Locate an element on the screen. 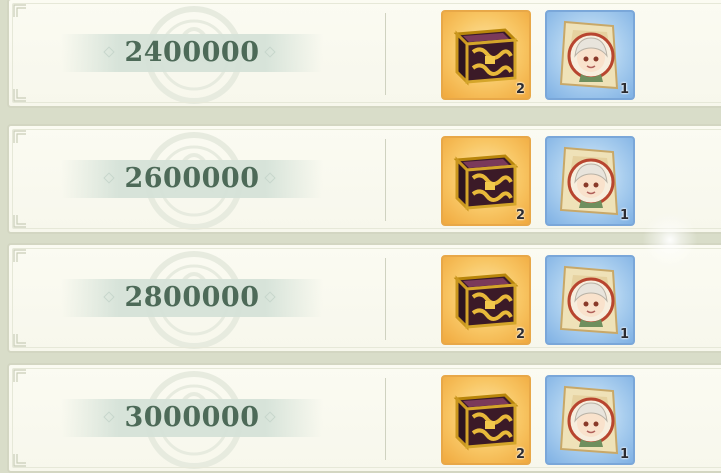  score-threshold: 2600000 is located at coordinates (192, 178).